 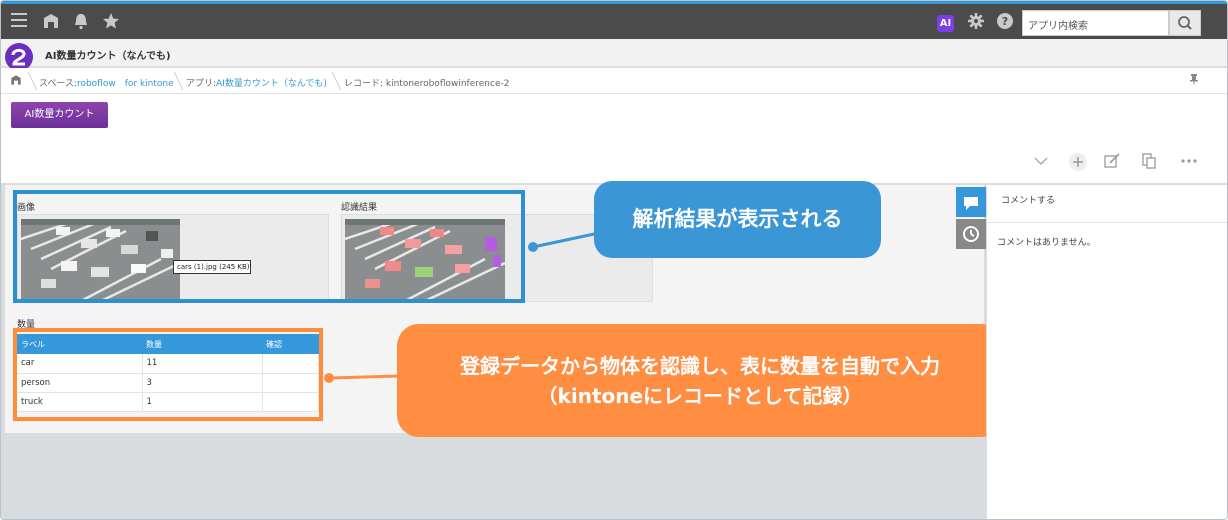 I want to click on home-icon, so click(x=51, y=22).